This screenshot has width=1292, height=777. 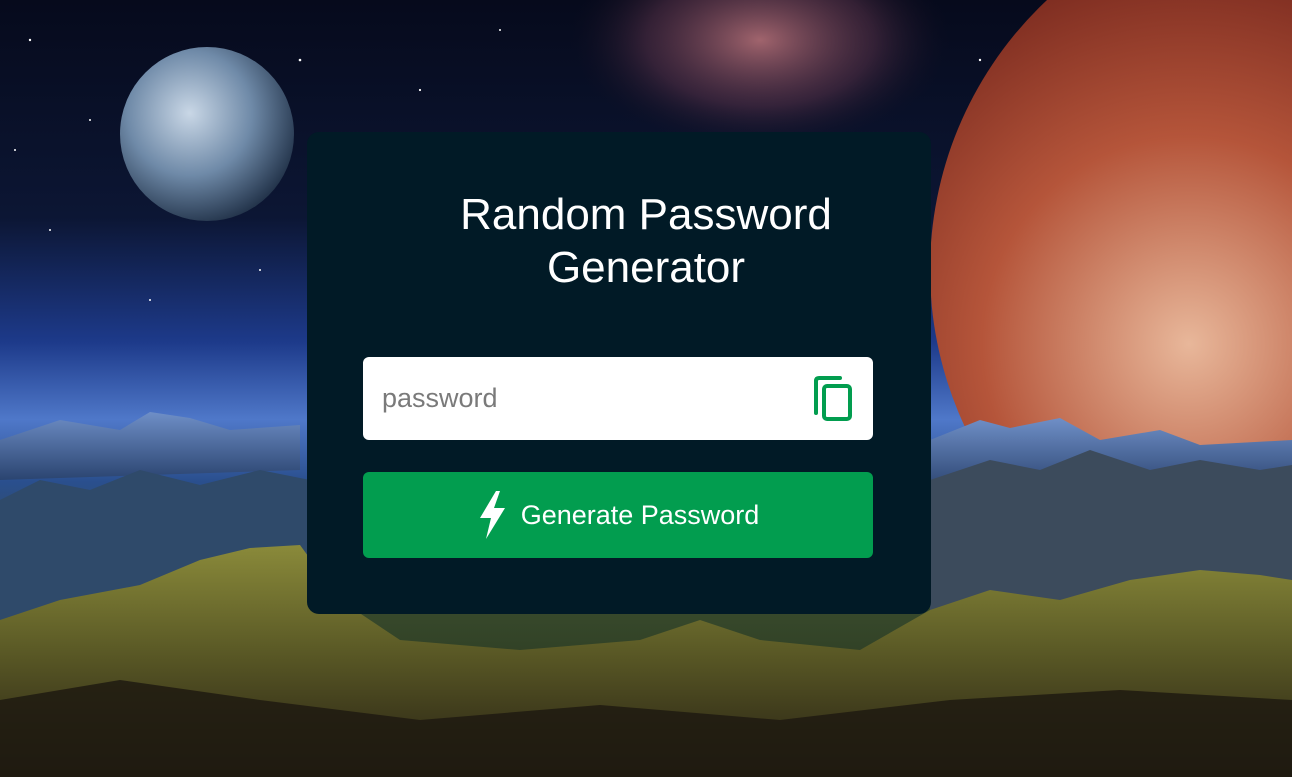 I want to click on password-input, so click(x=583, y=398).